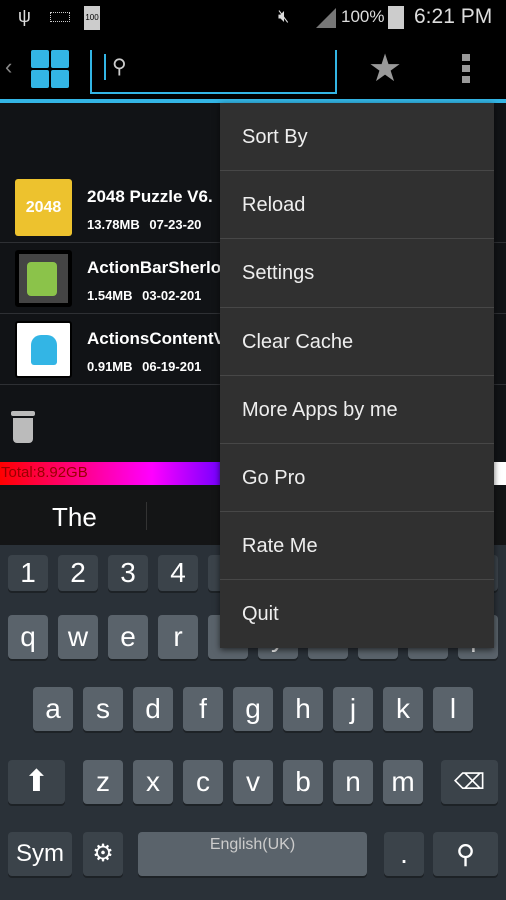  I want to click on menu-item-quit: Quit, so click(357, 614).